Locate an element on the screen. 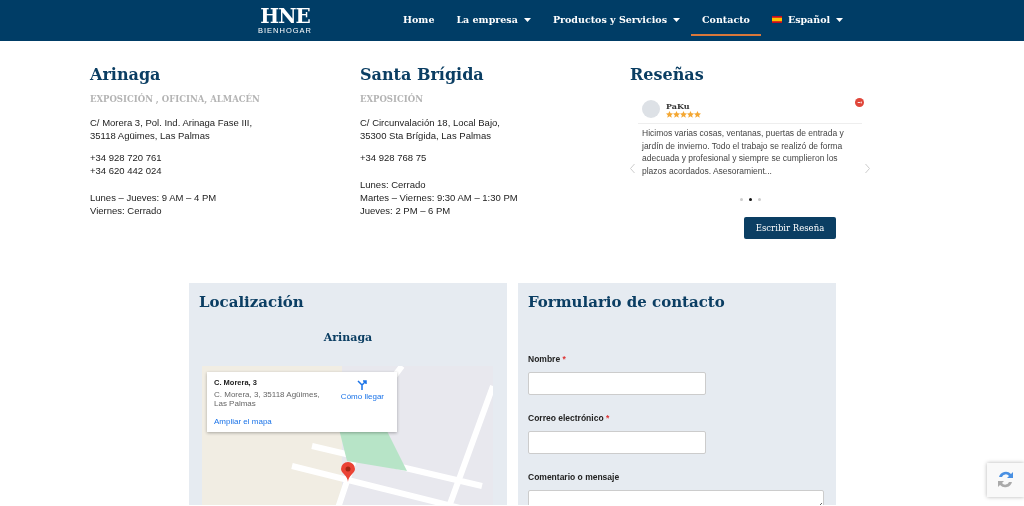  directions-link: Cómo llegar is located at coordinates (362, 402).